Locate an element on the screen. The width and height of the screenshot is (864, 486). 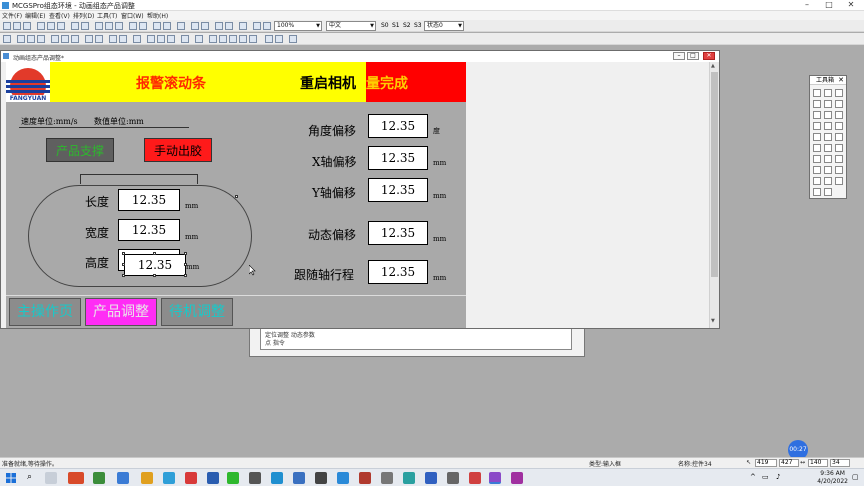
align-center-icon is located at coordinates (109, 26).